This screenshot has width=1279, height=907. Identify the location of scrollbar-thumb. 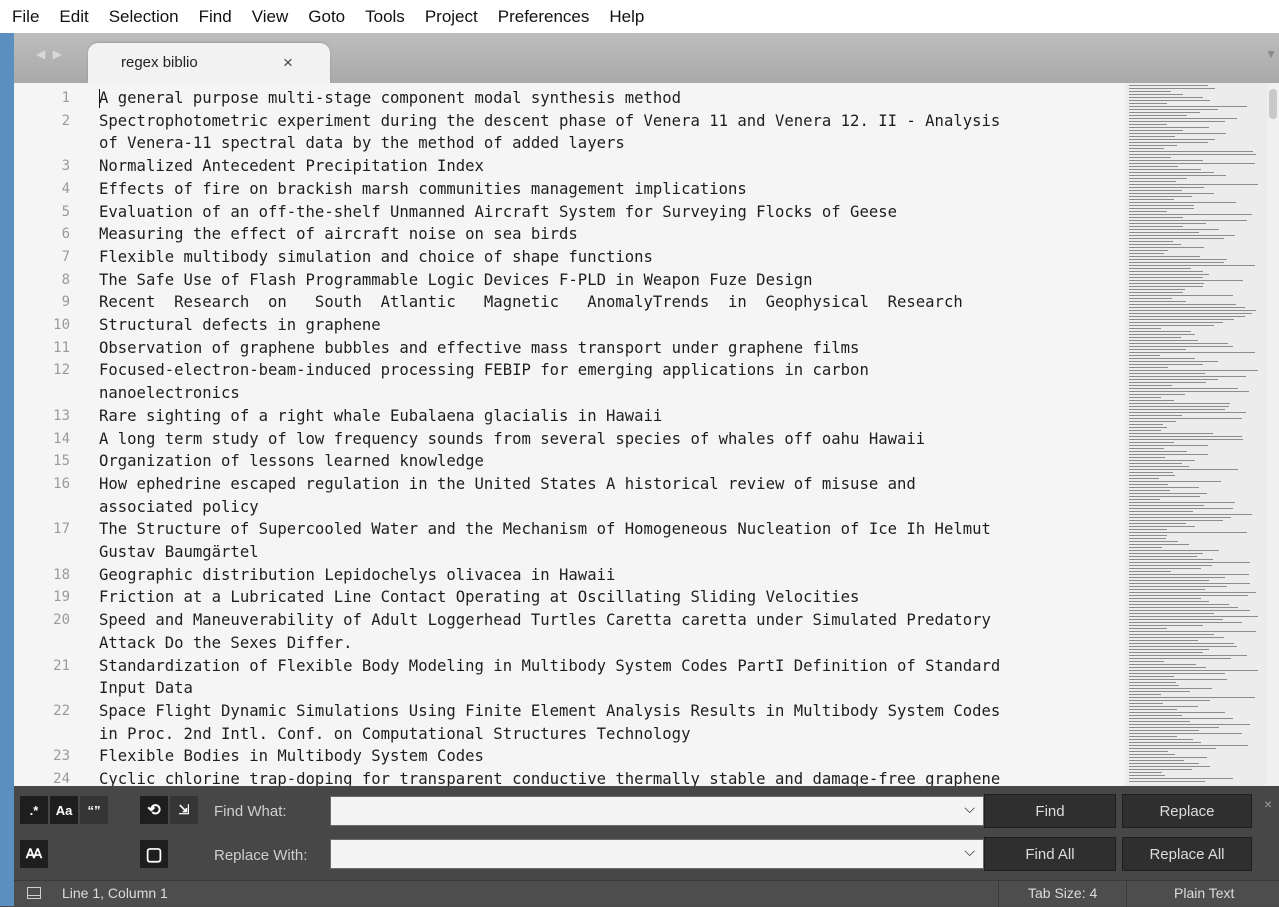
(1273, 104).